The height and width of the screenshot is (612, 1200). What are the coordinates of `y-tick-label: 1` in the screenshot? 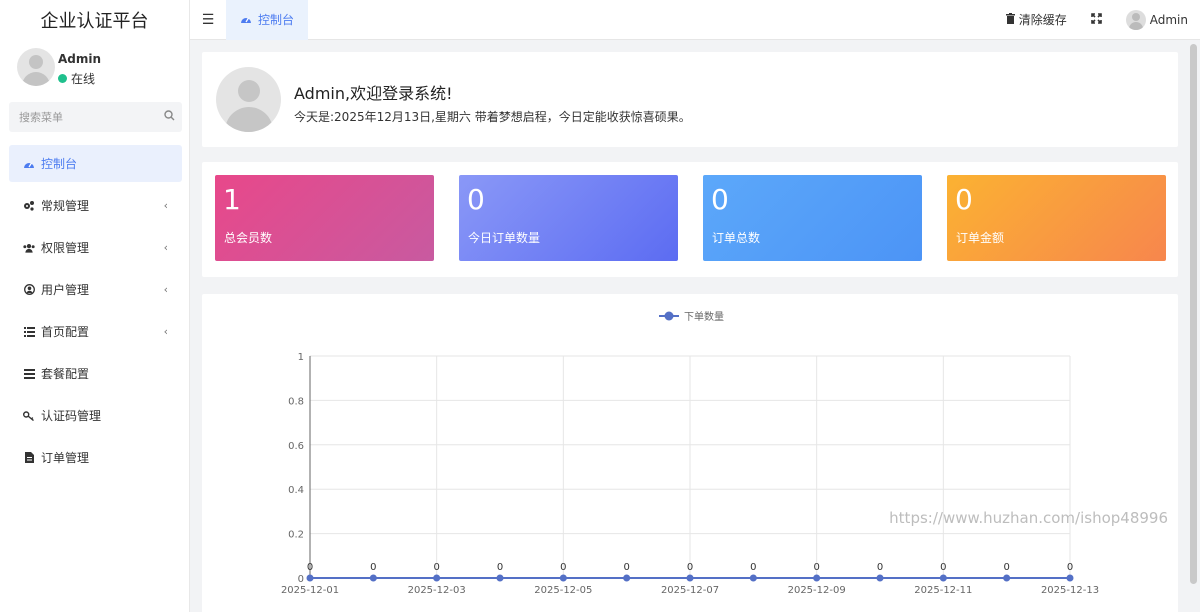 It's located at (301, 357).